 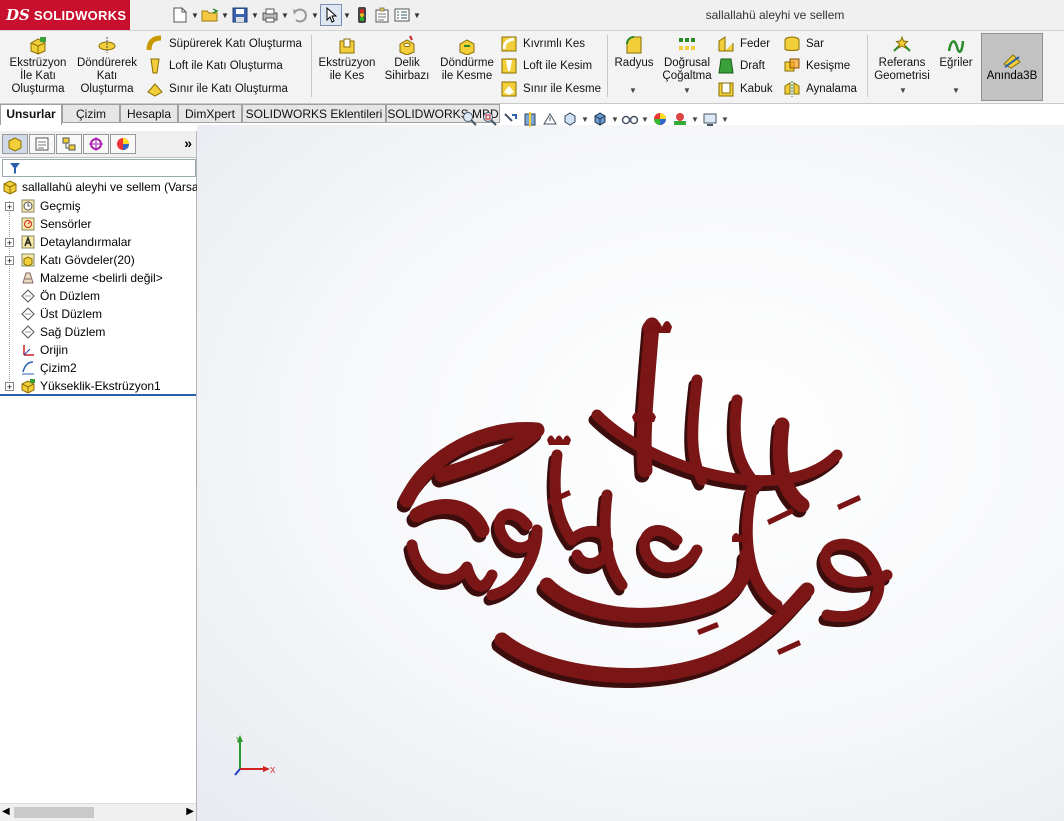 I want to click on boundary-boss-button: Sınır ile Katı Oluşturma, so click(x=217, y=89).